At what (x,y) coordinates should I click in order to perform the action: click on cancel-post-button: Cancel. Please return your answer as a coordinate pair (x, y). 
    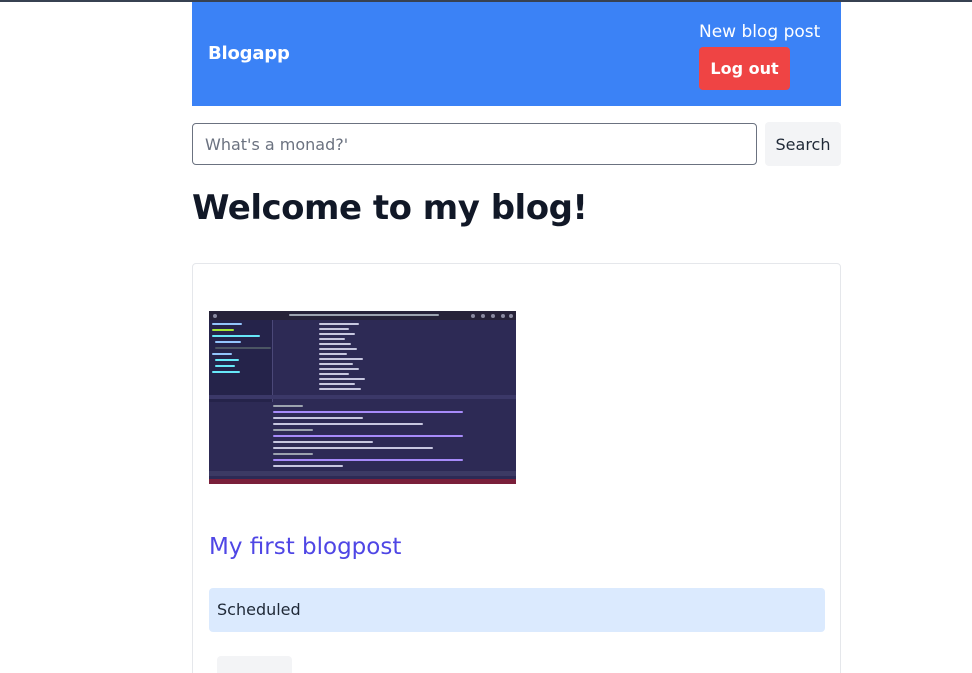
    Looking at the image, I should click on (254, 664).